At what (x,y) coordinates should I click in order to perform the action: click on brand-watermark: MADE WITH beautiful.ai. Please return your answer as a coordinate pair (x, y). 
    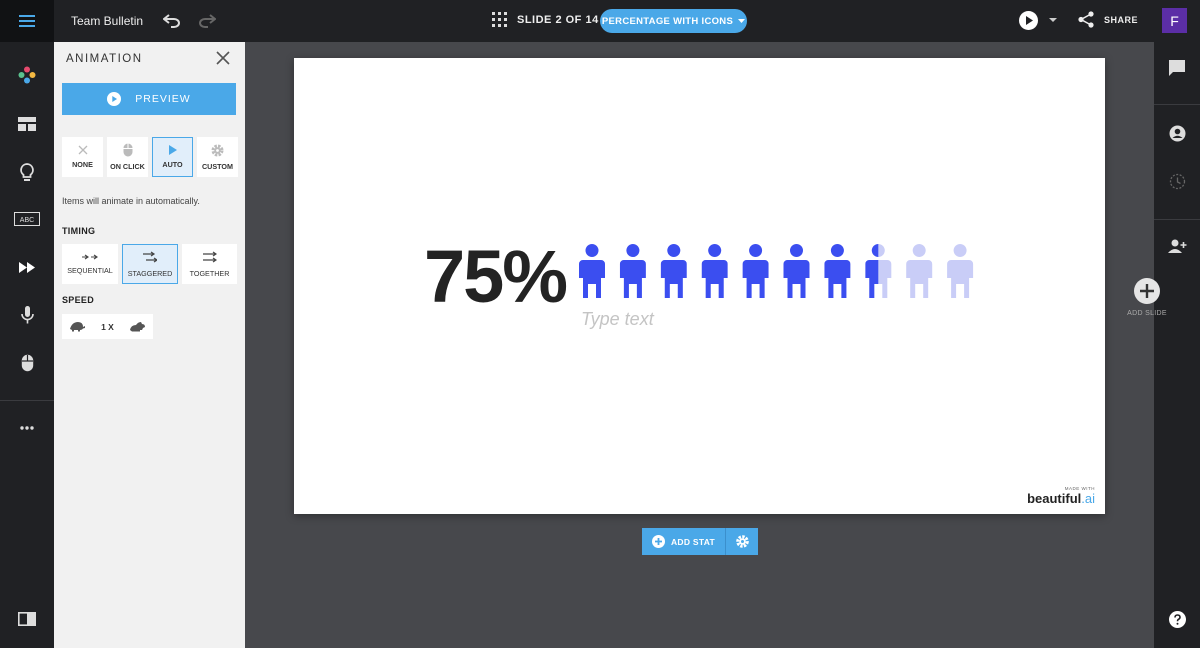
    Looking at the image, I should click on (1061, 496).